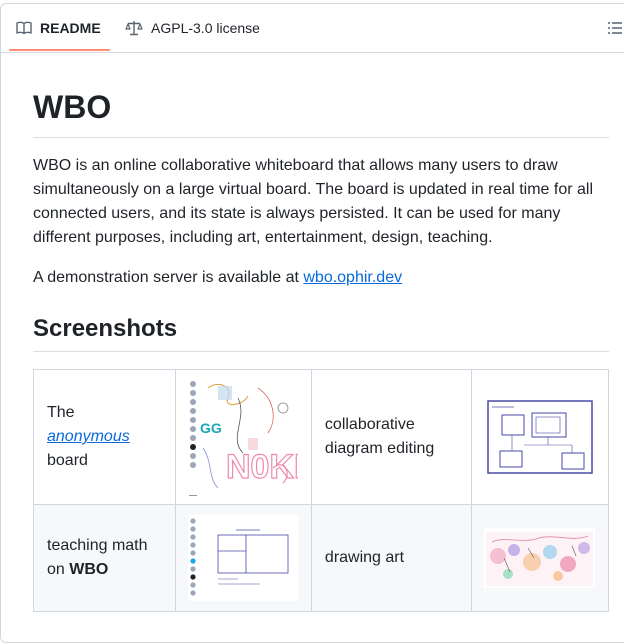  Describe the element at coordinates (88, 436) in the screenshot. I see `anonymous-link: anonymous` at that location.